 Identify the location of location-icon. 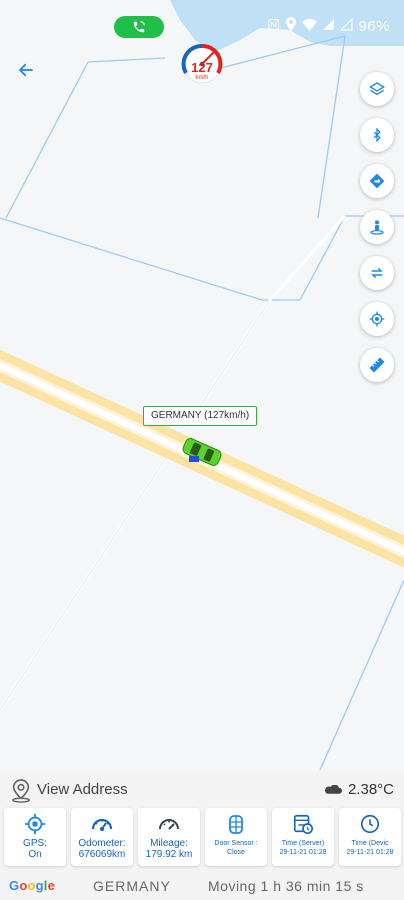
(291, 26).